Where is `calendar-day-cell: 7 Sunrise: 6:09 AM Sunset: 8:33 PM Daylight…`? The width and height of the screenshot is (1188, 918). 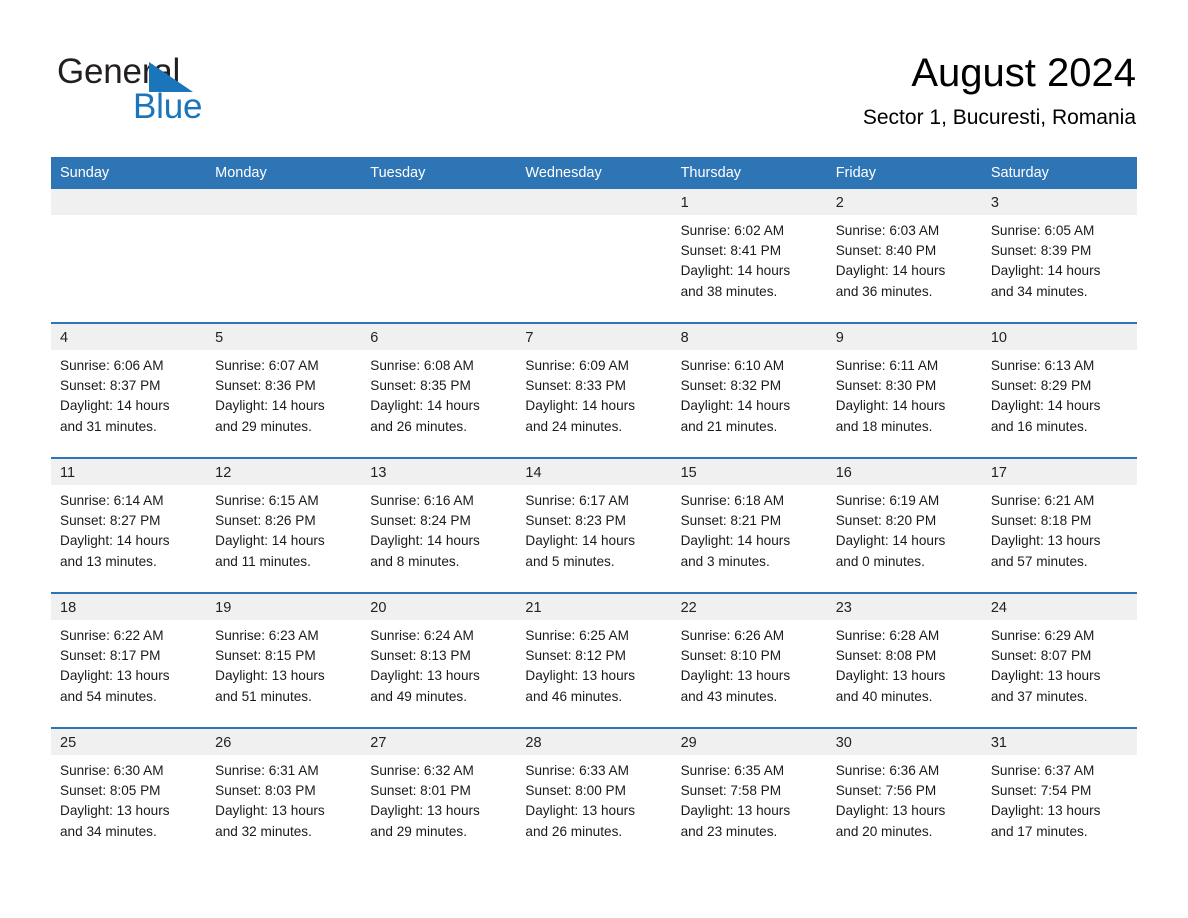
calendar-day-cell: 7 Sunrise: 6:09 AM Sunset: 8:33 PM Daylight… is located at coordinates (594, 390).